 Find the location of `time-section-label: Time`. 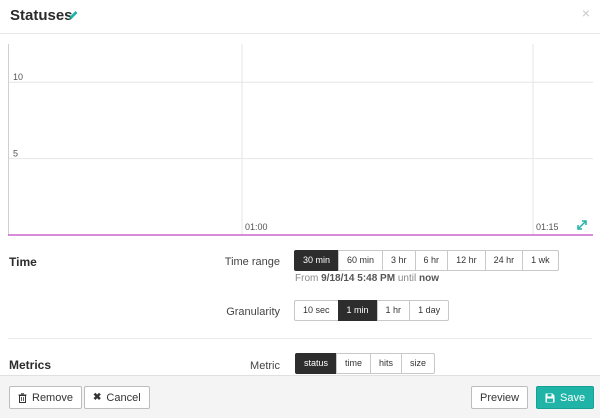

time-section-label: Time is located at coordinates (23, 262).